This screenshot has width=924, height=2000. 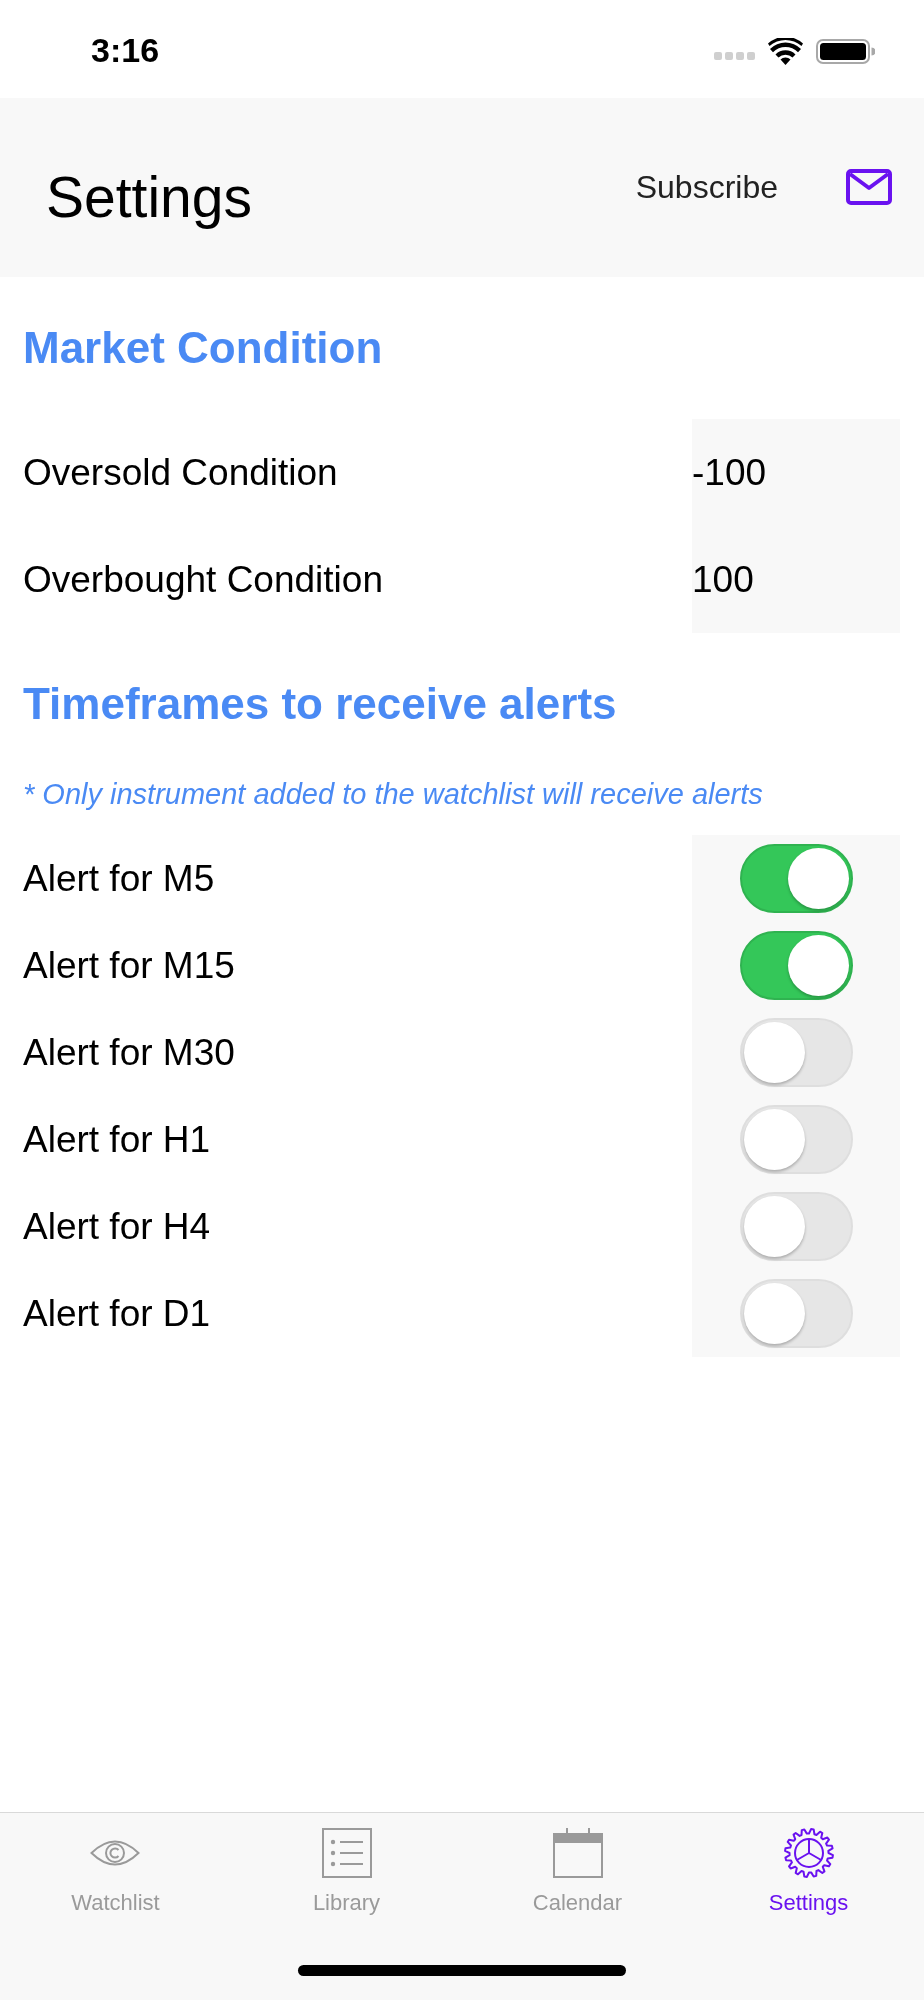 I want to click on subscribe-button: Subscribe, so click(x=706, y=187).